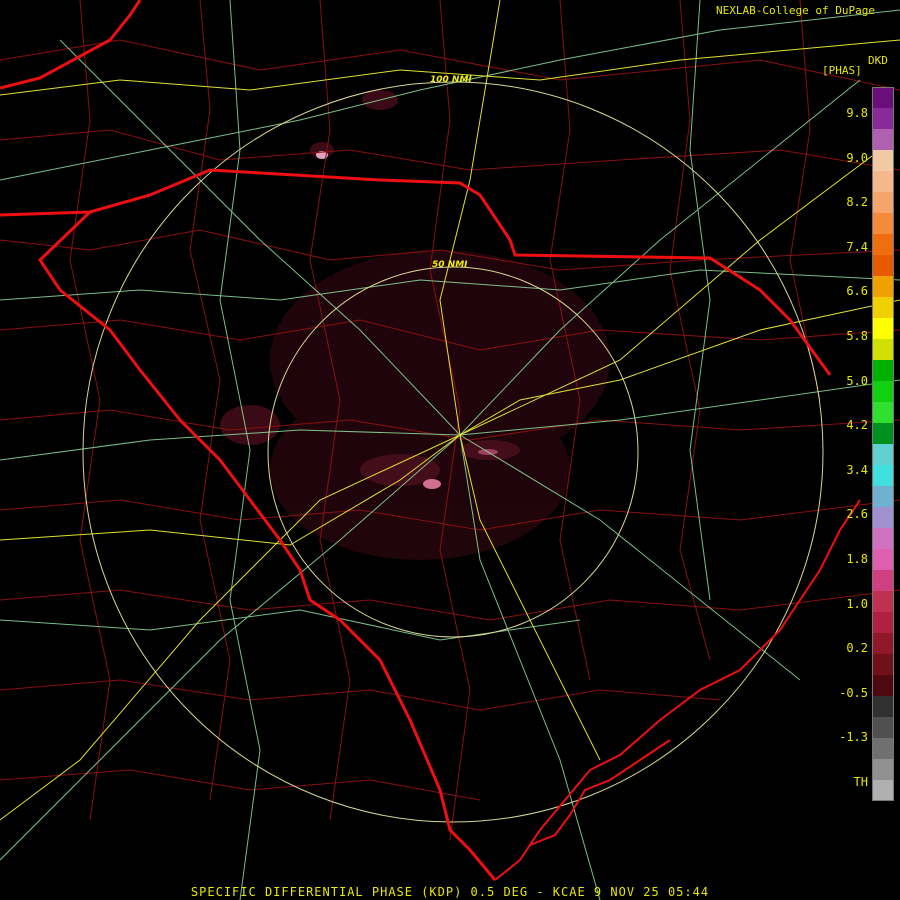 The height and width of the screenshot is (900, 900). I want to click on color-scale-label: 5.8, so click(857, 336).